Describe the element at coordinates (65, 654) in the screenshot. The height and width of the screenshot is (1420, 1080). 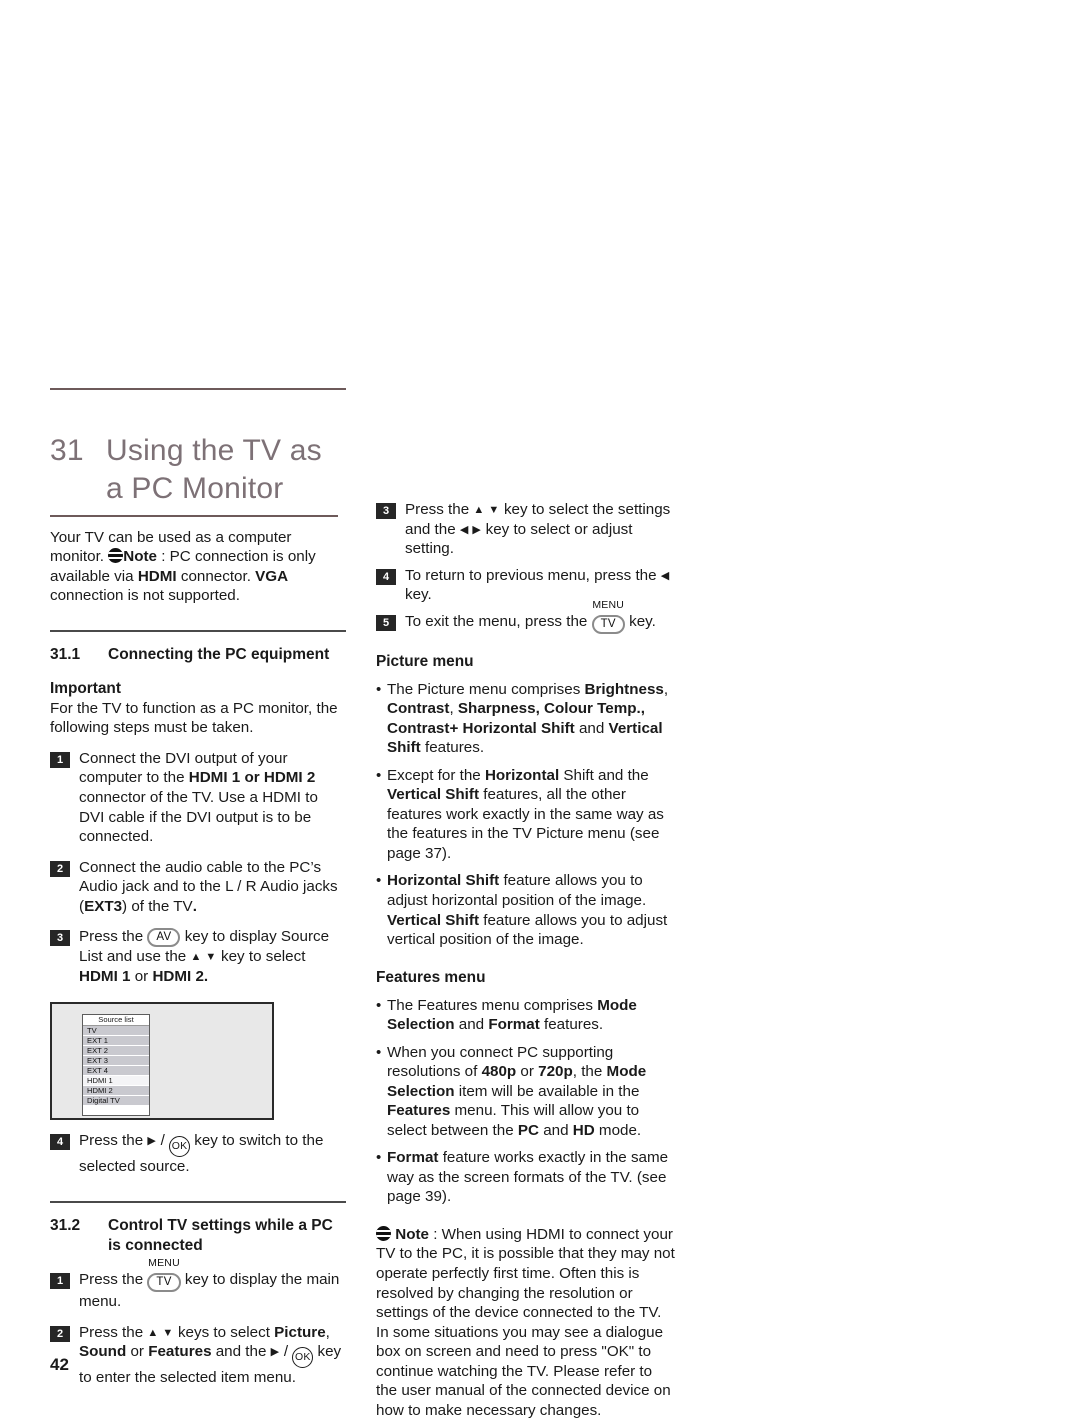
I see `section-31-1-number: 31.1` at that location.